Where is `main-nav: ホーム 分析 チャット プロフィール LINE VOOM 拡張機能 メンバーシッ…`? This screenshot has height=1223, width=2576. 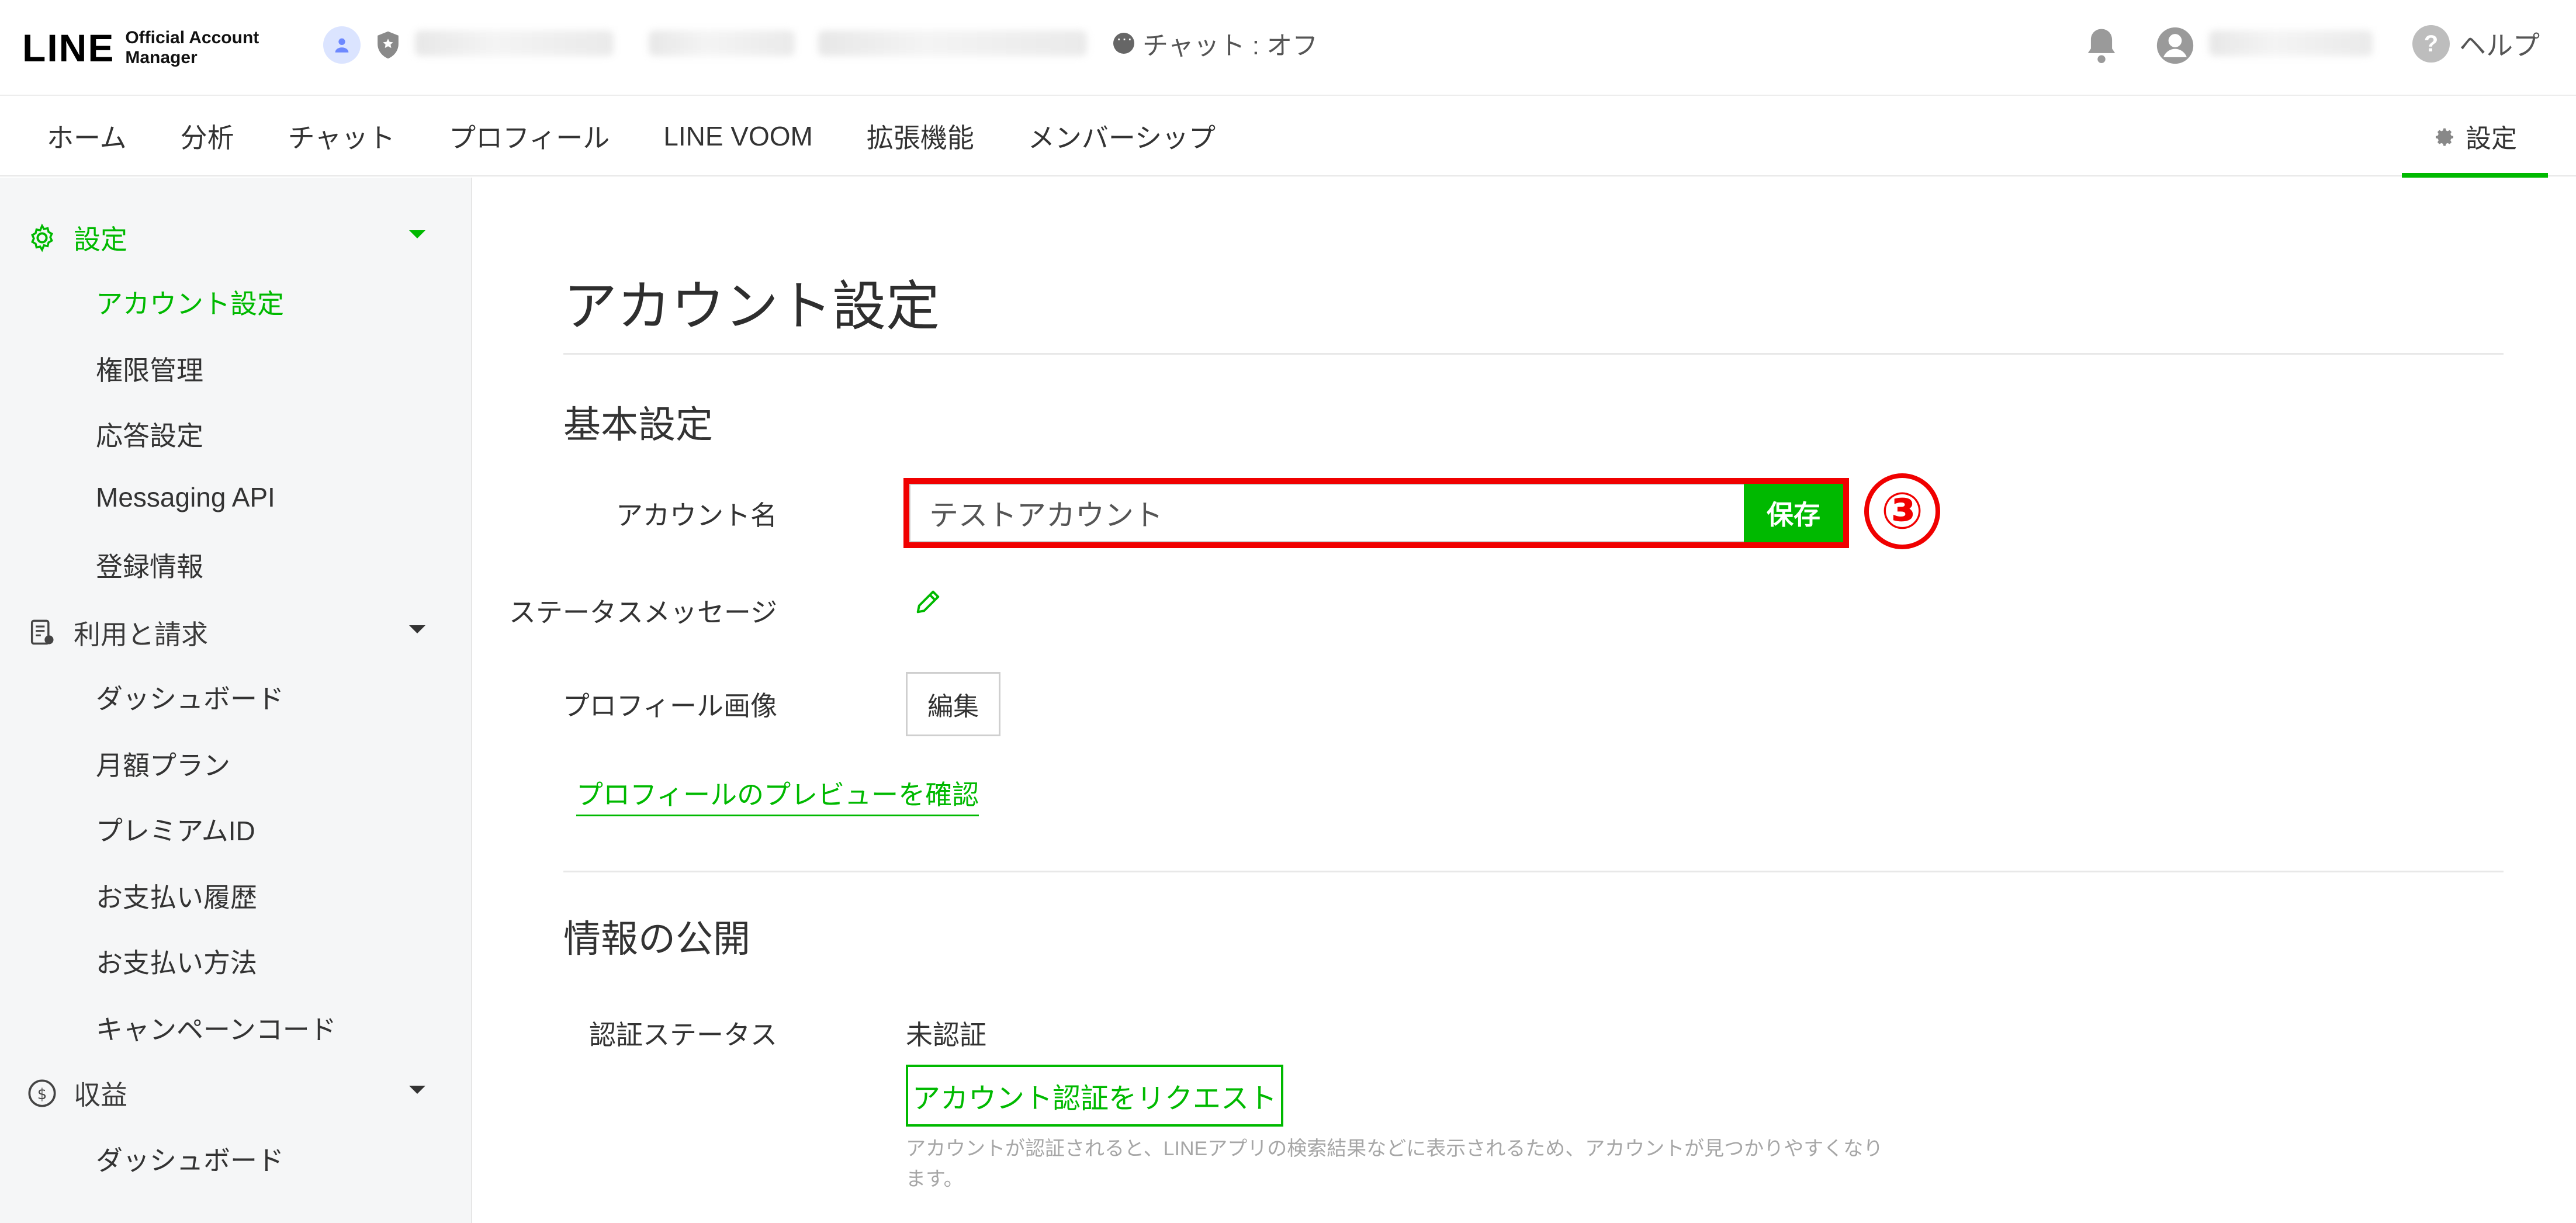 main-nav: ホーム 分析 チャット プロフィール LINE VOOM 拡張機能 メンバーシッ… is located at coordinates (1288, 137).